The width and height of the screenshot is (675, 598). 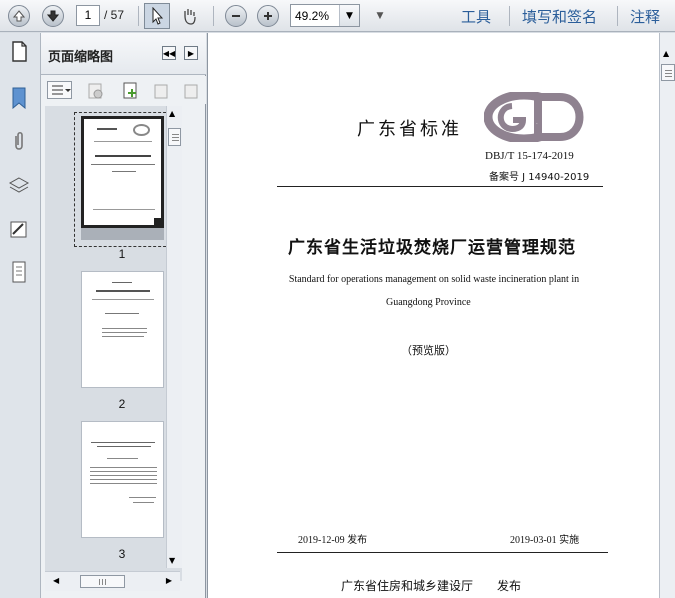 I want to click on delete-pages-icon, so click(x=95, y=91).